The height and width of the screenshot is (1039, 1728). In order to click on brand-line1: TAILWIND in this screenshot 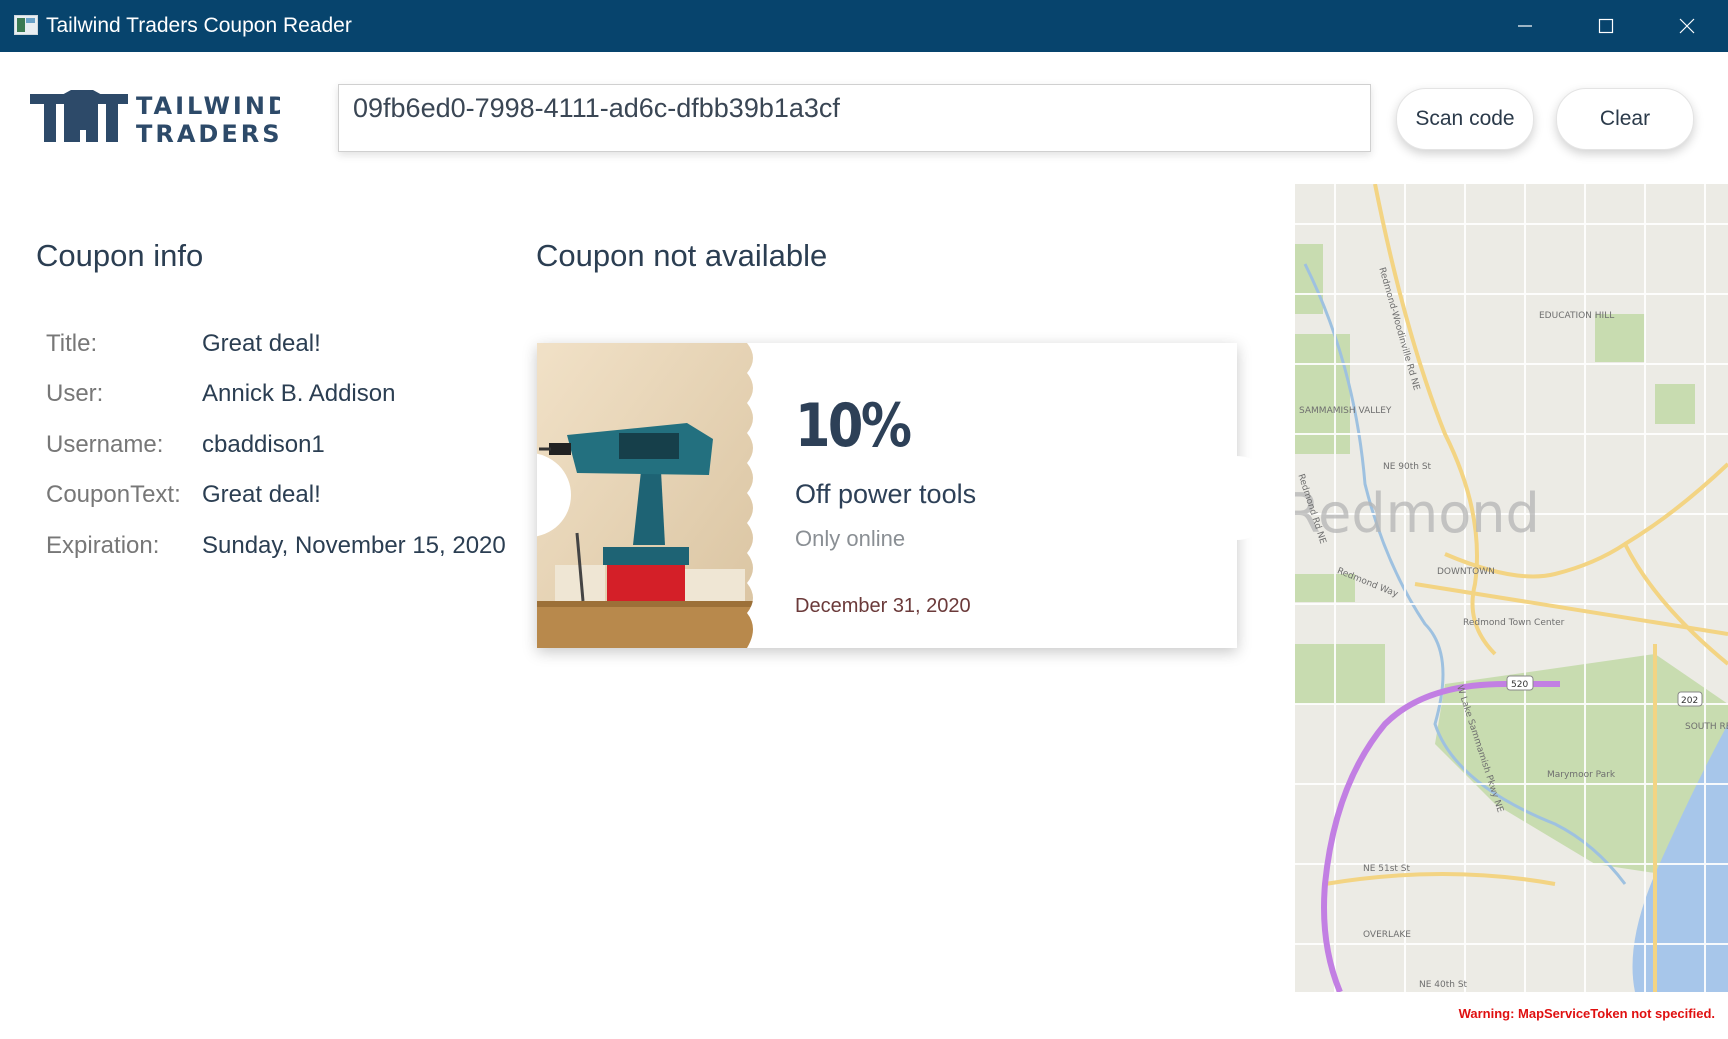, I will do `click(208, 106)`.